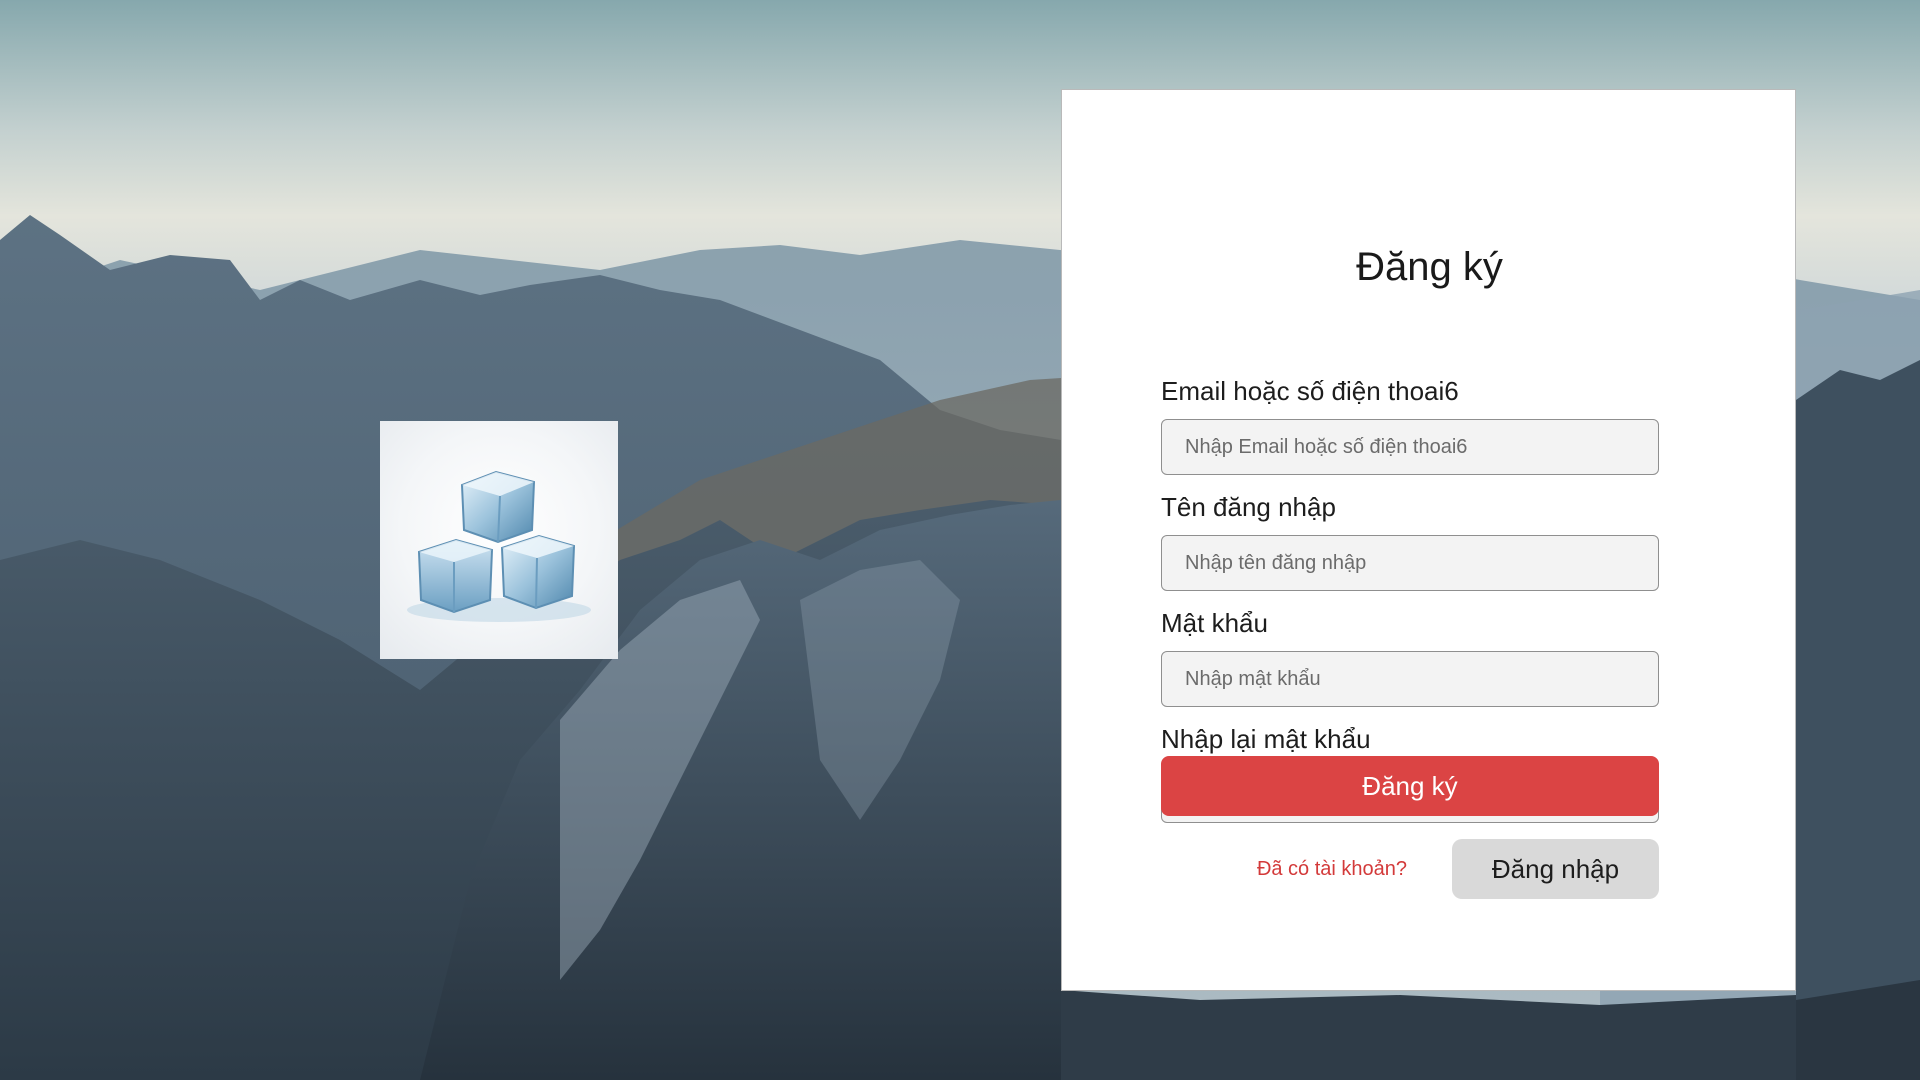 The image size is (1920, 1080). Describe the element at coordinates (1332, 869) in the screenshot. I see `have-account-link: Đã có tài khoản?` at that location.